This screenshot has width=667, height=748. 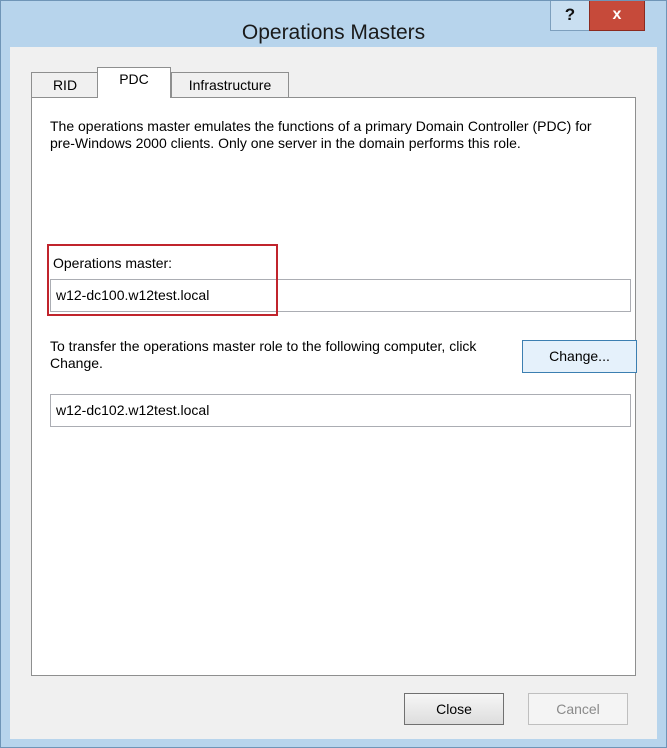 What do you see at coordinates (578, 709) in the screenshot?
I see `cancel-button: Cancel` at bounding box center [578, 709].